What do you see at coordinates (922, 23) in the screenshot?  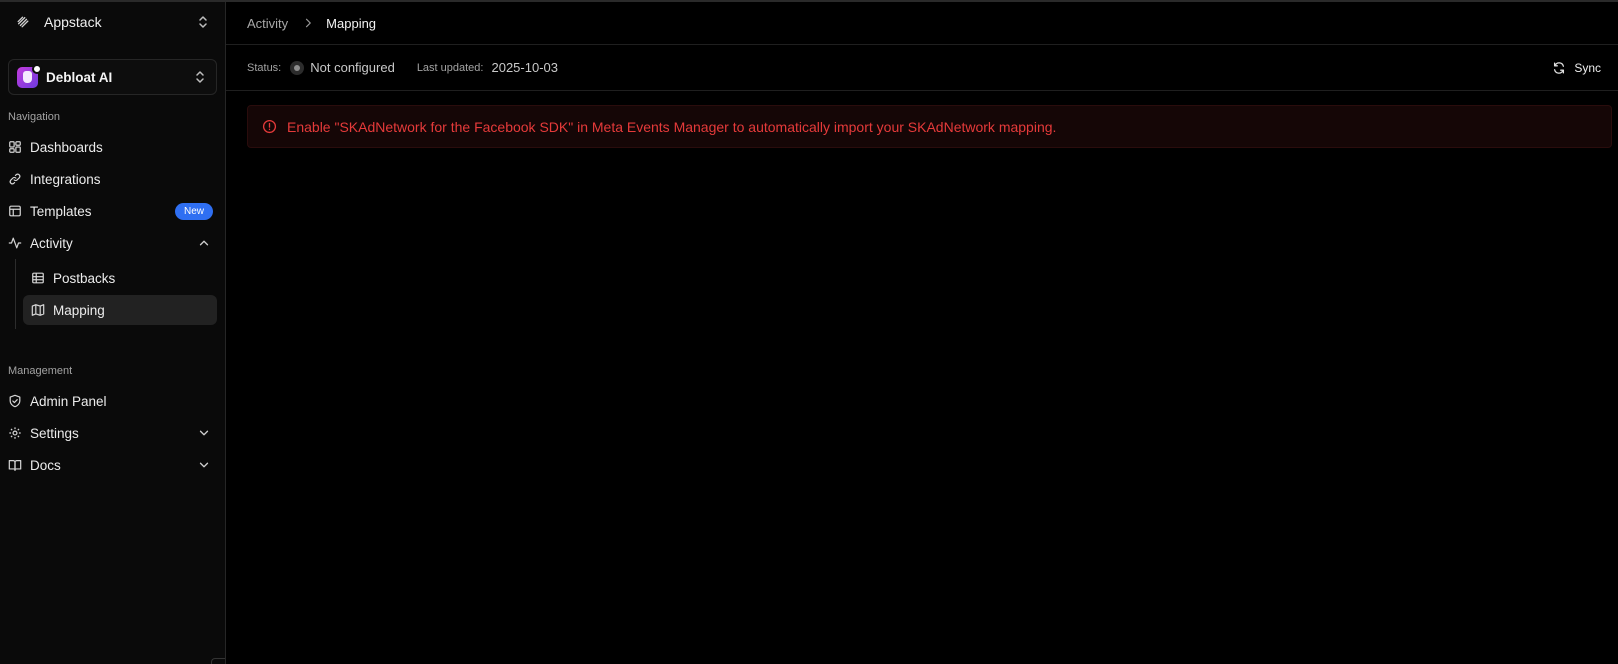 I see `breadcrumb: Activity Mapping` at bounding box center [922, 23].